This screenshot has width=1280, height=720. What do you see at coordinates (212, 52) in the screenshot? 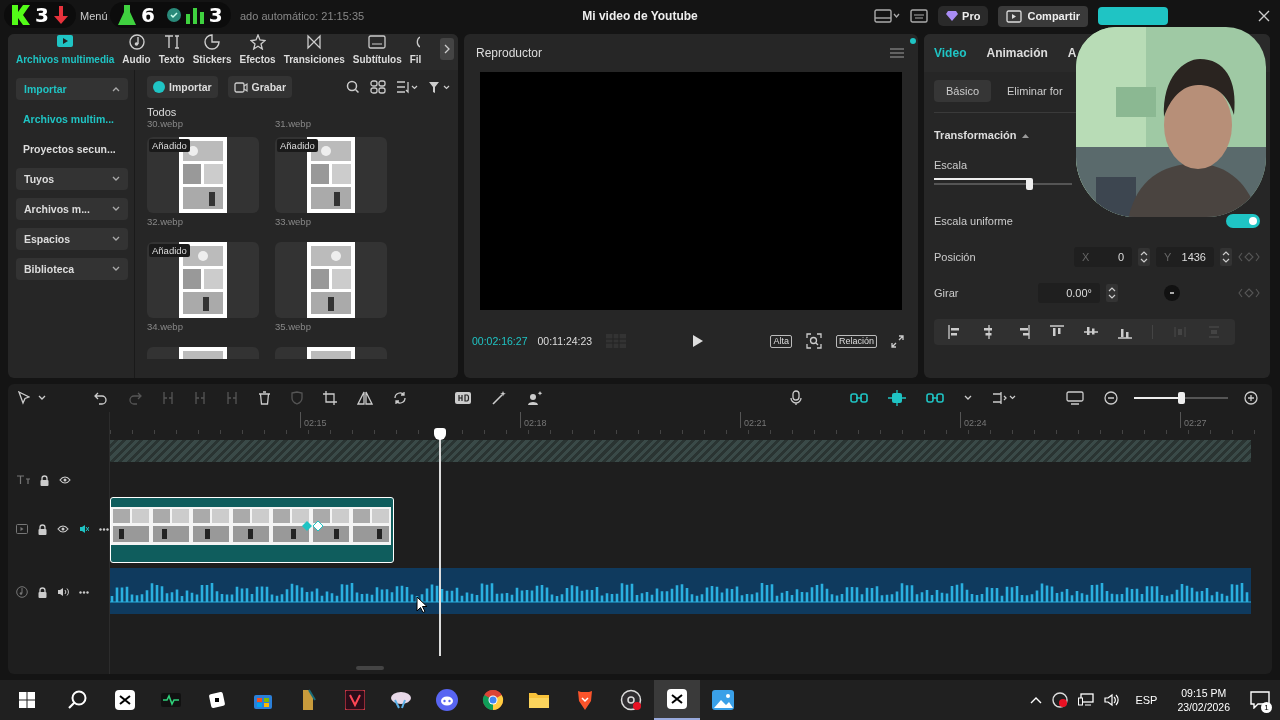
I see `media-tab: Stickers` at bounding box center [212, 52].